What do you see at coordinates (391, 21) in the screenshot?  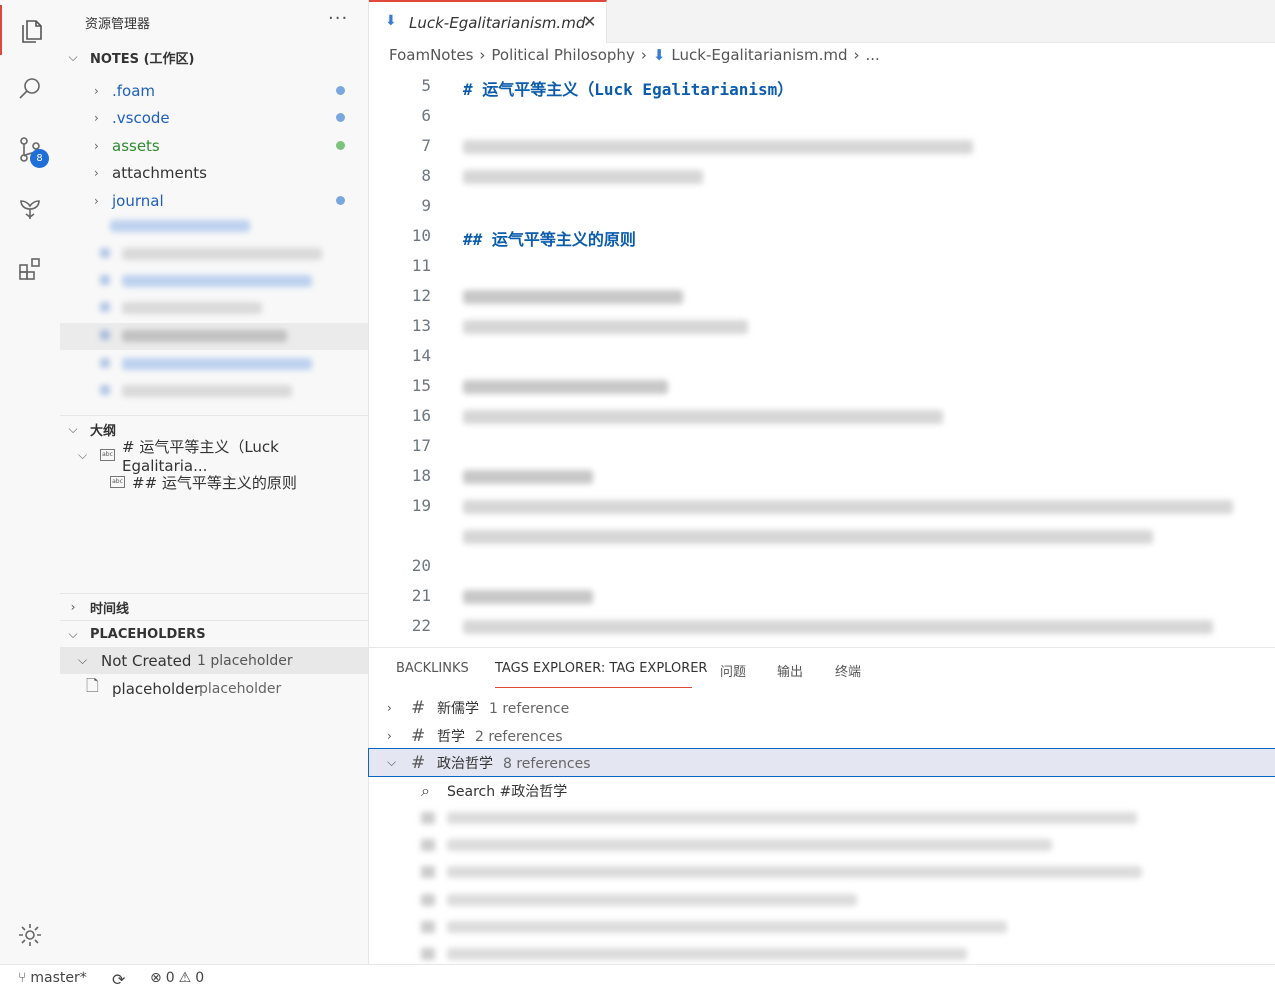 I see `markdown-file-icon: ⬇` at bounding box center [391, 21].